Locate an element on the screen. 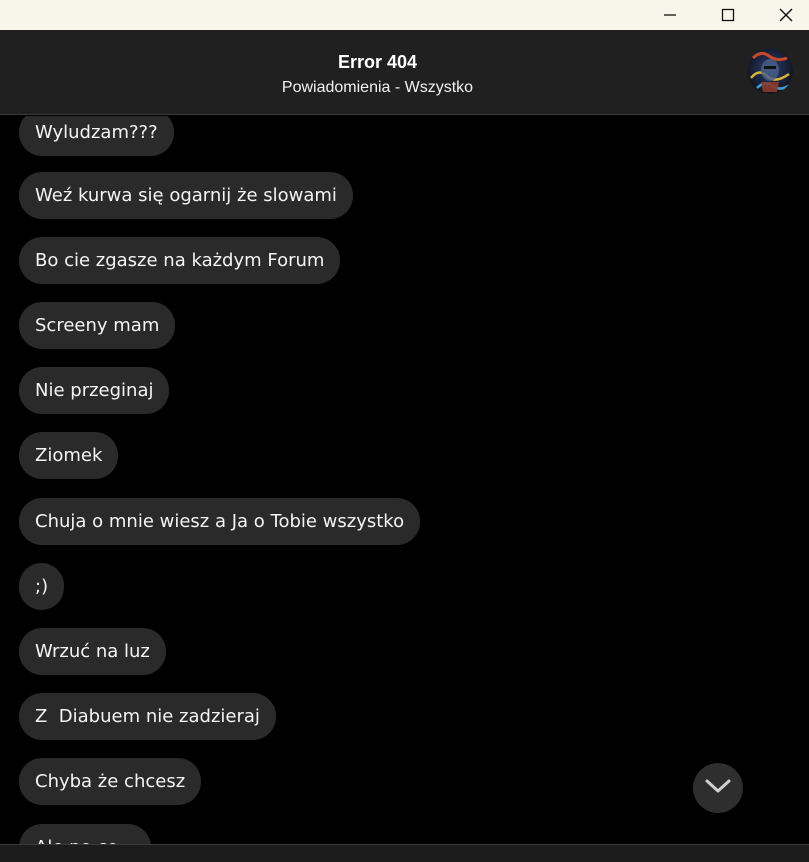 This screenshot has height=862, width=809. chat-subtitle: Powiadomienia - Wszystko is located at coordinates (377, 88).